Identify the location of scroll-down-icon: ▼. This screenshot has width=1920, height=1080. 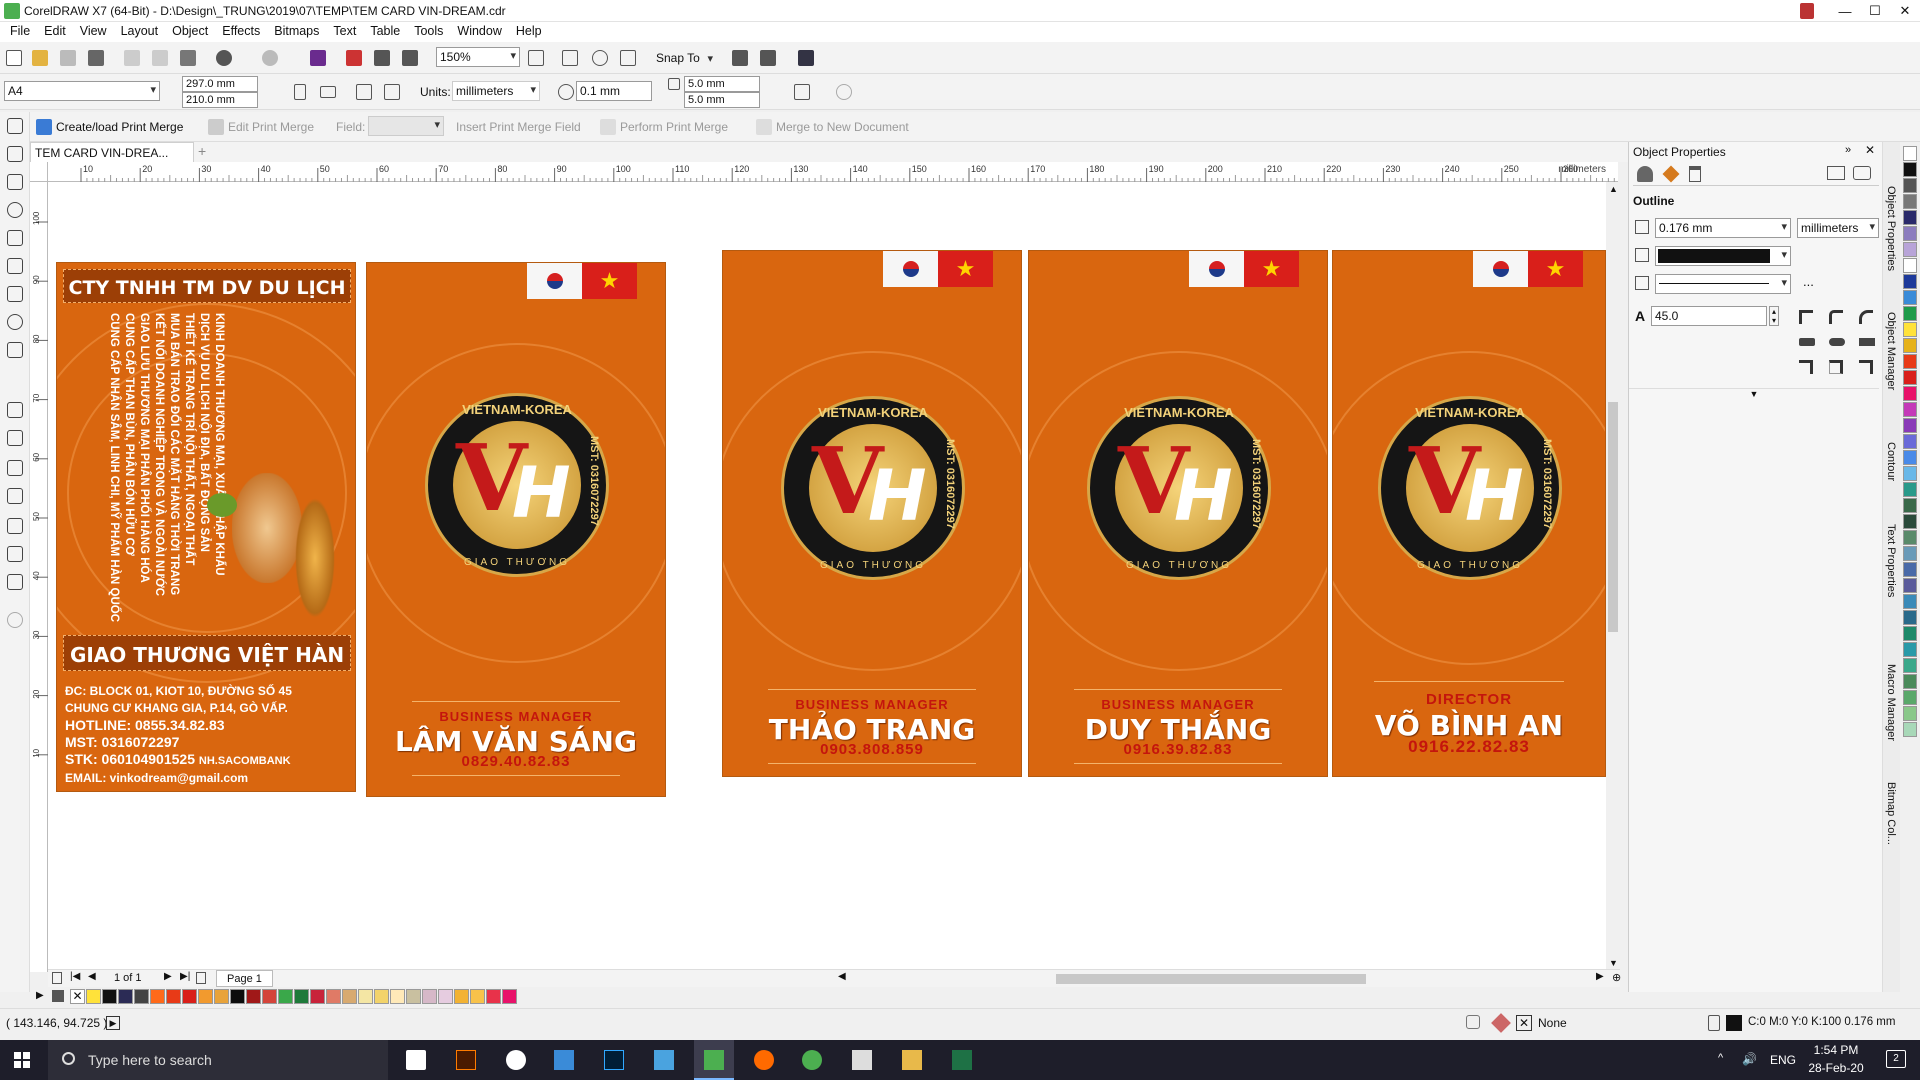
(1613, 963).